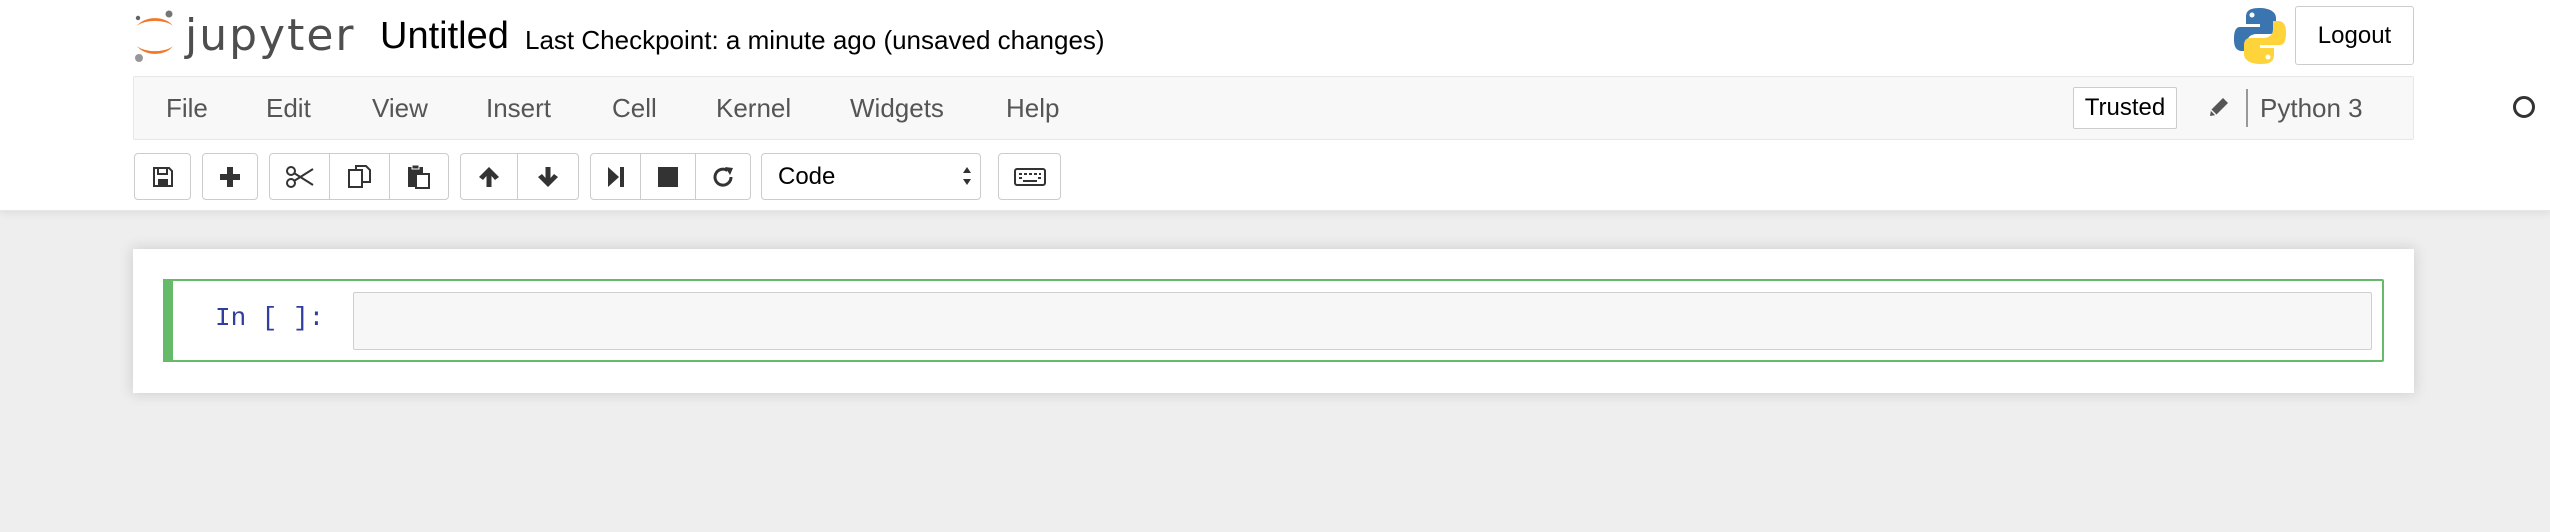 The width and height of the screenshot is (2550, 532). I want to click on copy-icon, so click(359, 176).